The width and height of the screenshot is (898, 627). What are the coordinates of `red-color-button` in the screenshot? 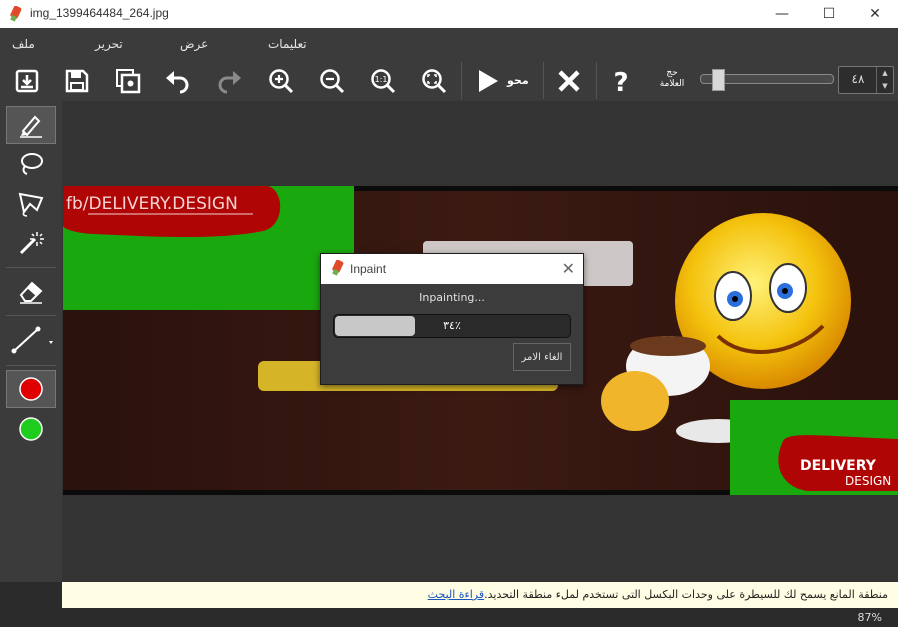 It's located at (31, 389).